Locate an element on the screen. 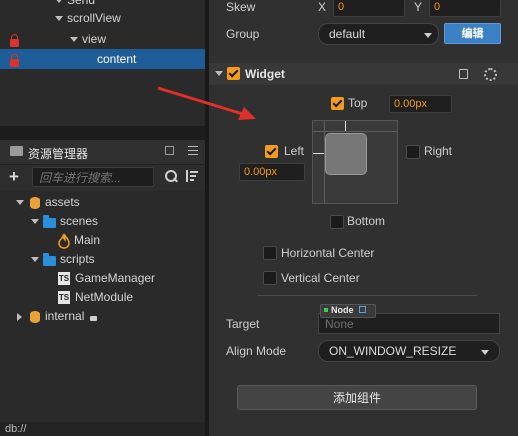 This screenshot has width=518, height=436. top-margin-indicator is located at coordinates (345, 126).